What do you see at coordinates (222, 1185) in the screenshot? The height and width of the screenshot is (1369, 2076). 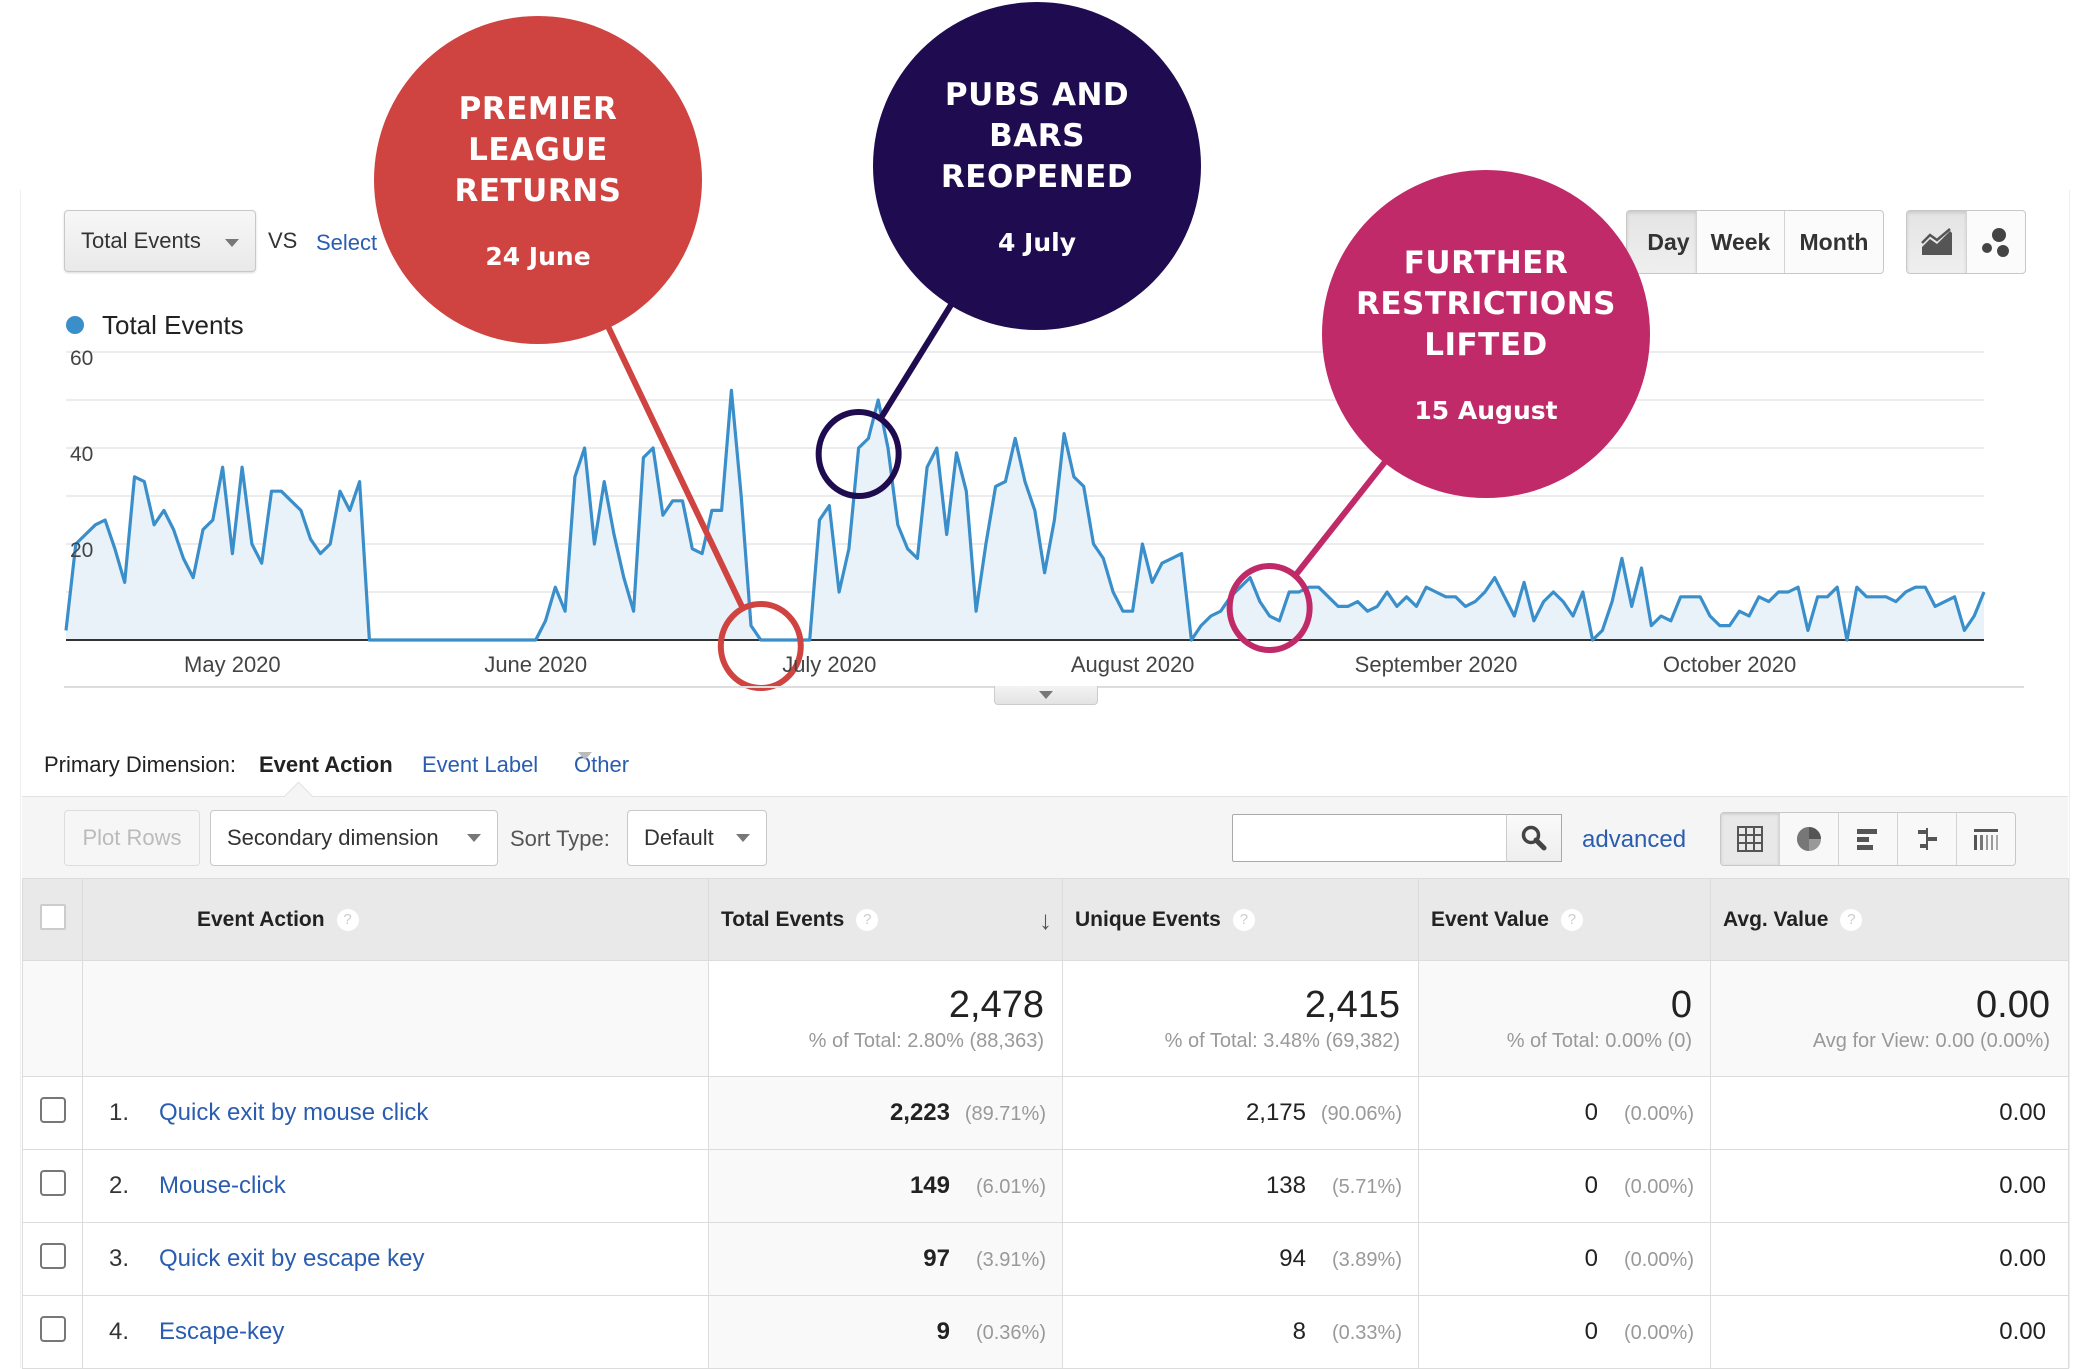 I see `event-action-link: Mouse-click` at bounding box center [222, 1185].